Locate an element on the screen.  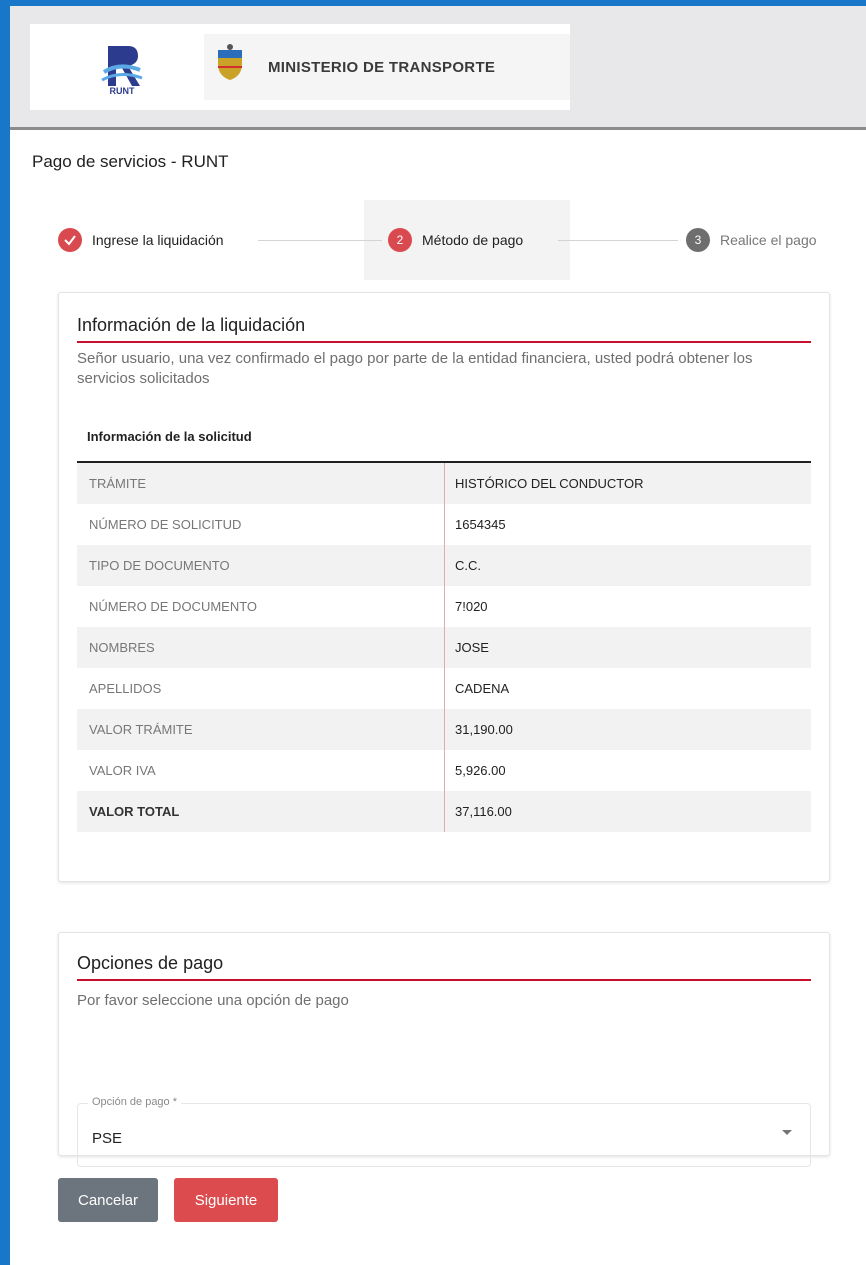
ministry-banner: MINISTERIO DE TRANSPORTE is located at coordinates (387, 67).